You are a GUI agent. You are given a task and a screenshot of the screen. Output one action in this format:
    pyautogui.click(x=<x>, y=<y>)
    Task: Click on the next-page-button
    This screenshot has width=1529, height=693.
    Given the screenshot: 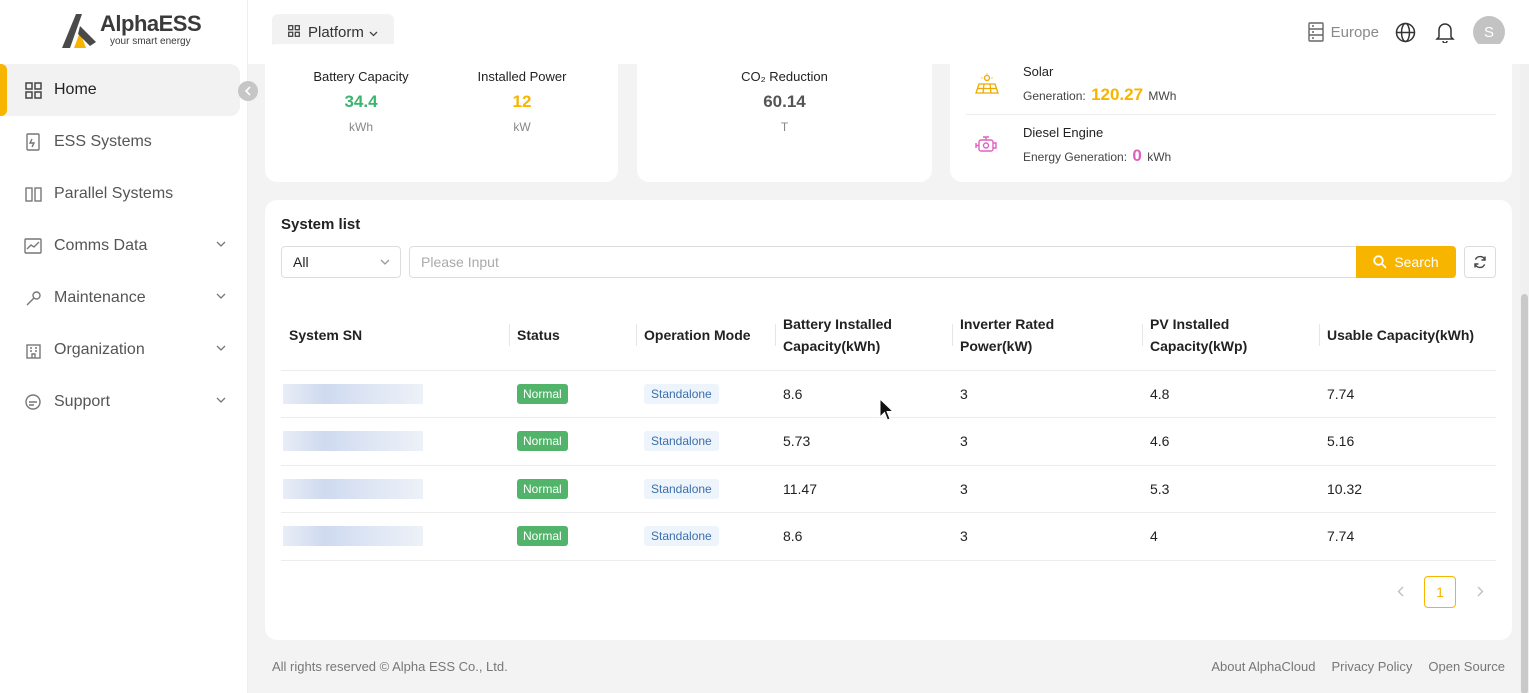 What is the action you would take?
    pyautogui.click(x=1480, y=592)
    